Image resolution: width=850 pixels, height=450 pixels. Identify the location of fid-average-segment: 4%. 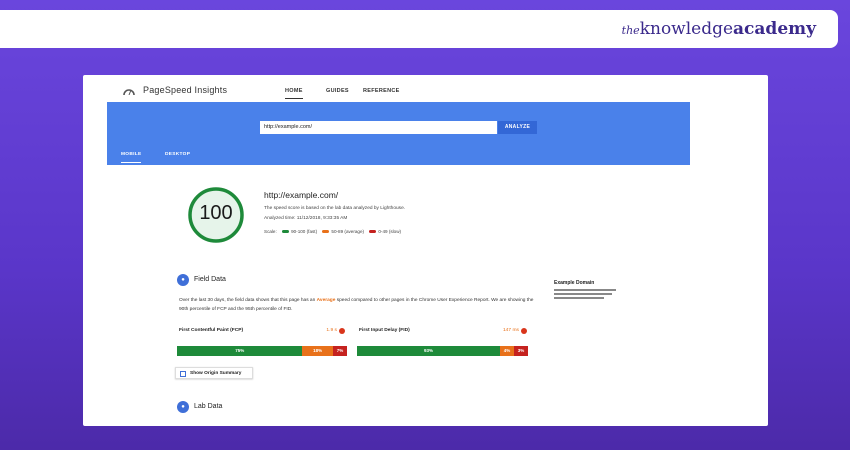
(507, 351).